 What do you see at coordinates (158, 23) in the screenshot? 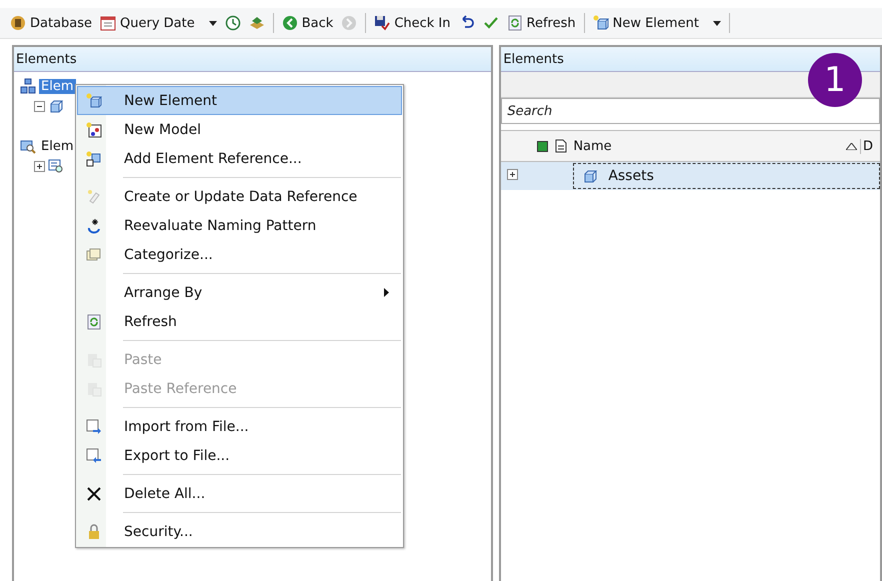
I see `toolbar-button: Query Date` at bounding box center [158, 23].